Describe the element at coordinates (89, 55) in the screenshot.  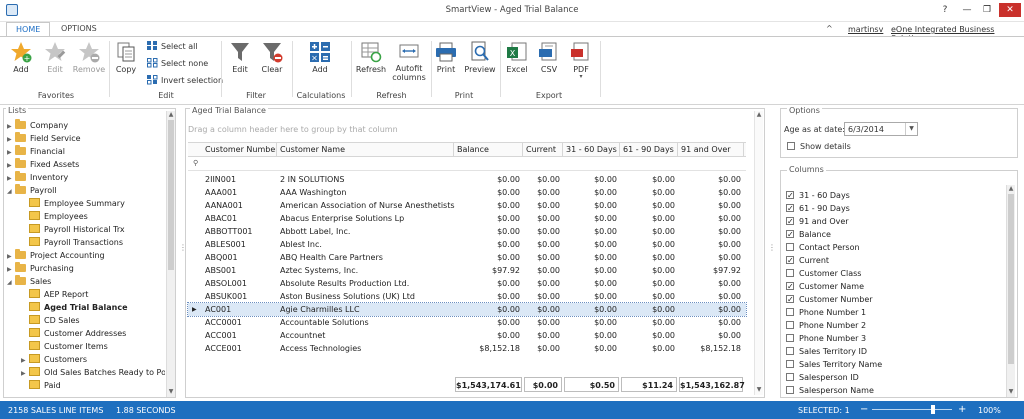
I see `favorite-remove-button: Remove` at that location.